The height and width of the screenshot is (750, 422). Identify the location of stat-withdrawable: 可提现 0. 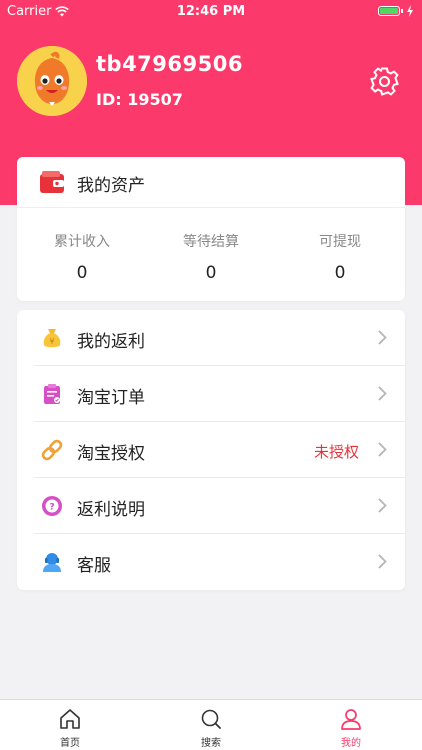
(340, 257).